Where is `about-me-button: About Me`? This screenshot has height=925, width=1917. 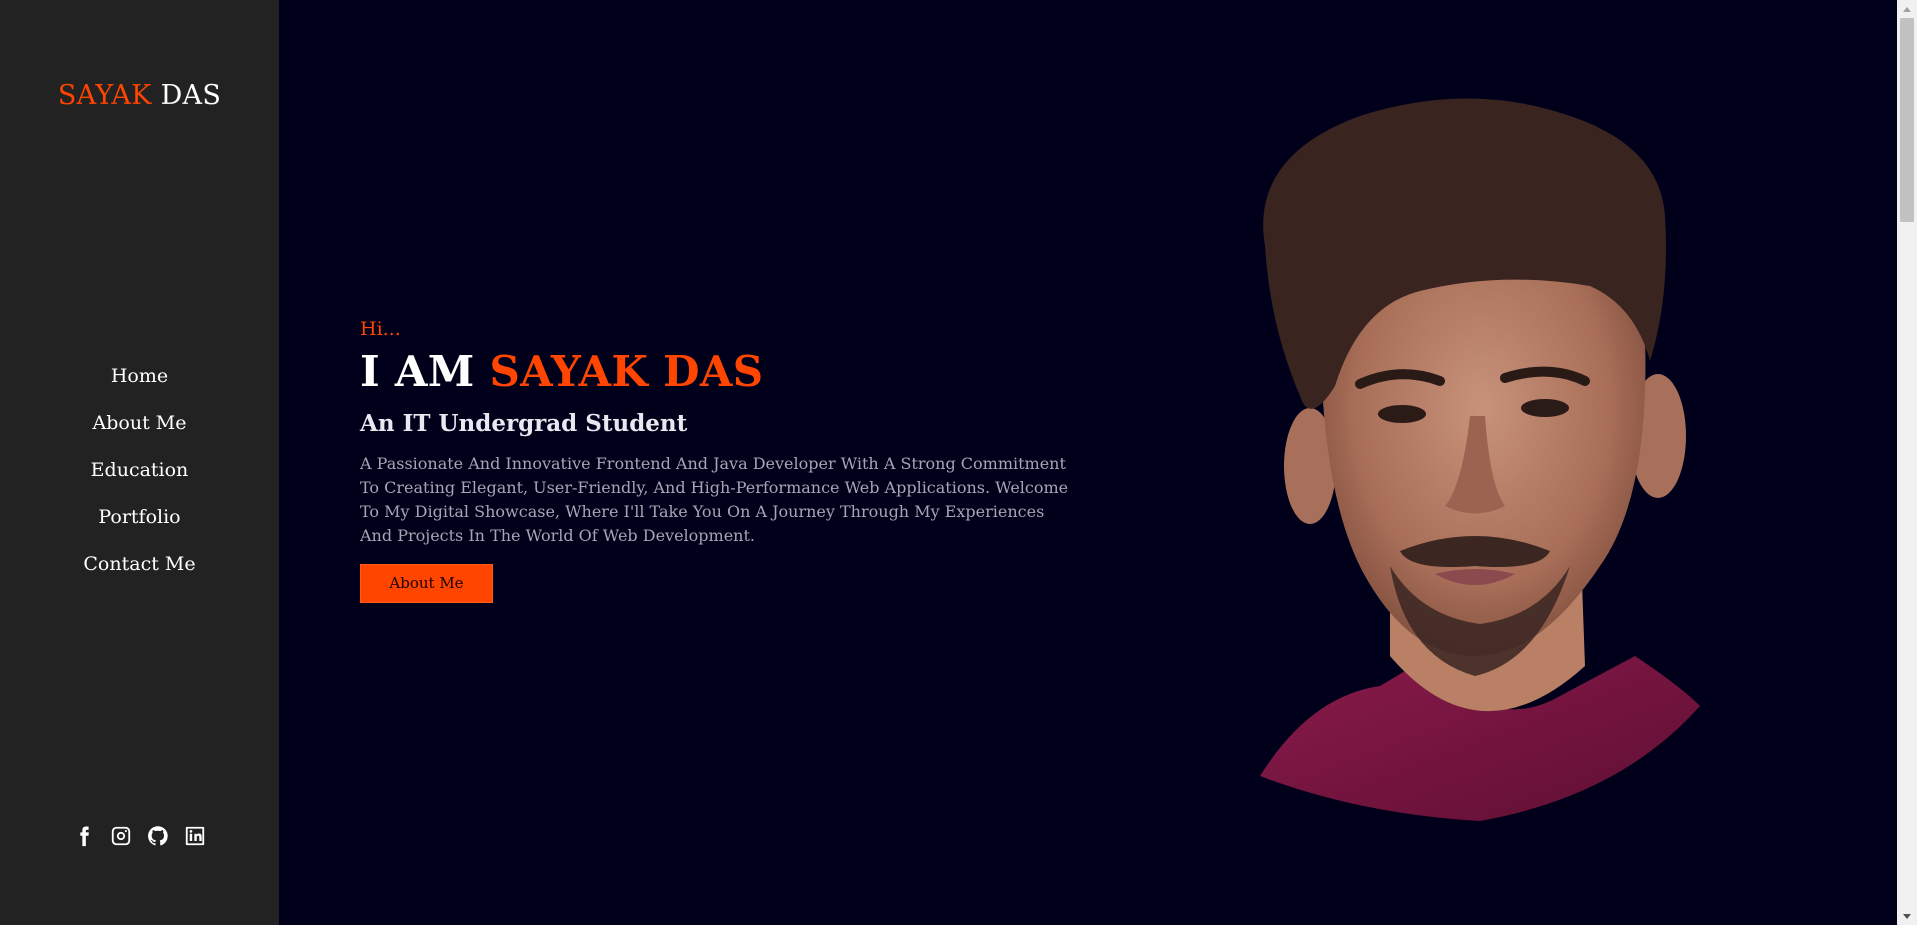
about-me-button: About Me is located at coordinates (426, 583).